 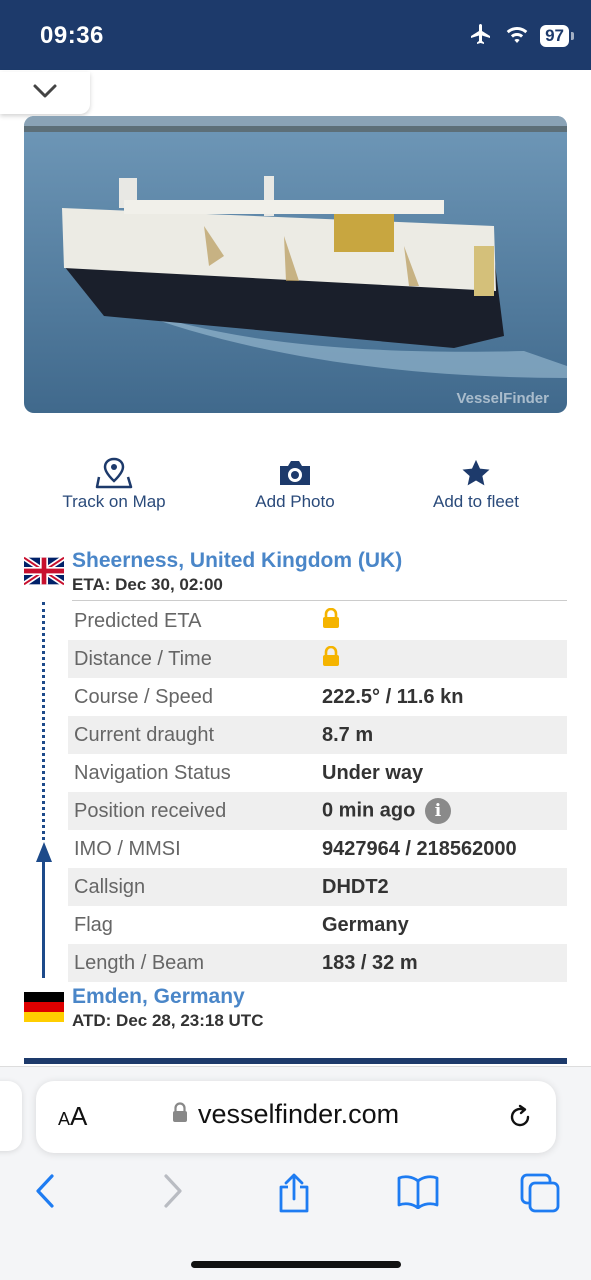 I want to click on detail-value: 0 min ago i, so click(x=441, y=811).